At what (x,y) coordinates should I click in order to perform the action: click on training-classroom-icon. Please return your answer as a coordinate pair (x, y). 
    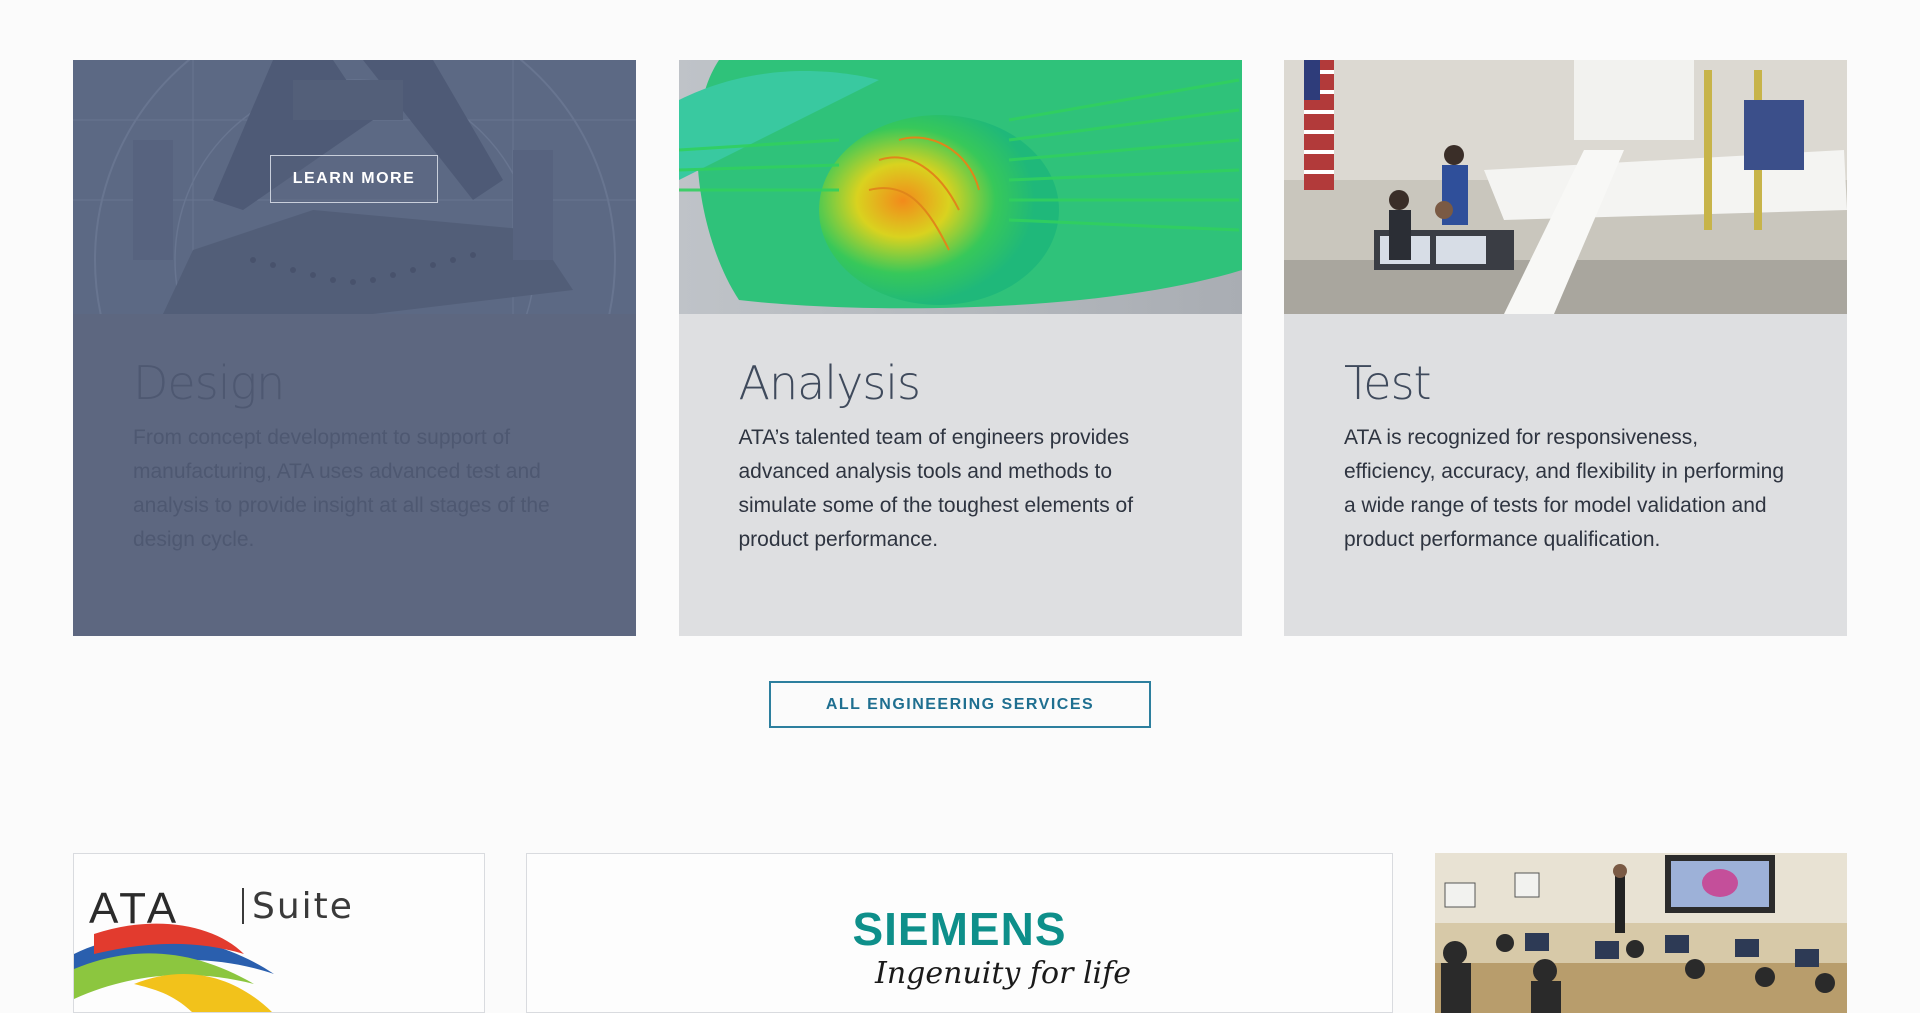
    Looking at the image, I should click on (1641, 933).